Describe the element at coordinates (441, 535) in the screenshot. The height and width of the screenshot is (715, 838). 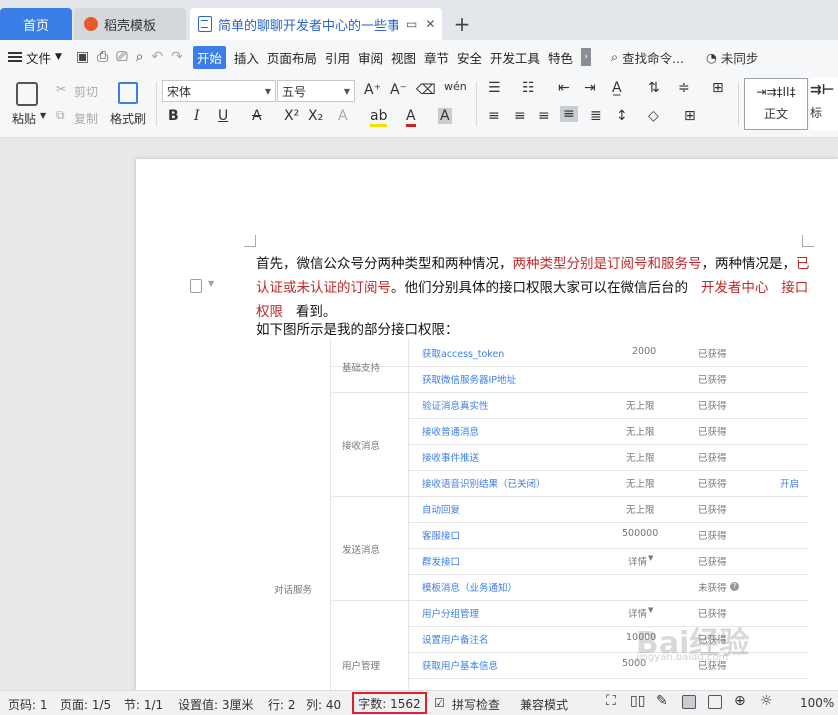
I see `permission-name: 客服接口` at that location.